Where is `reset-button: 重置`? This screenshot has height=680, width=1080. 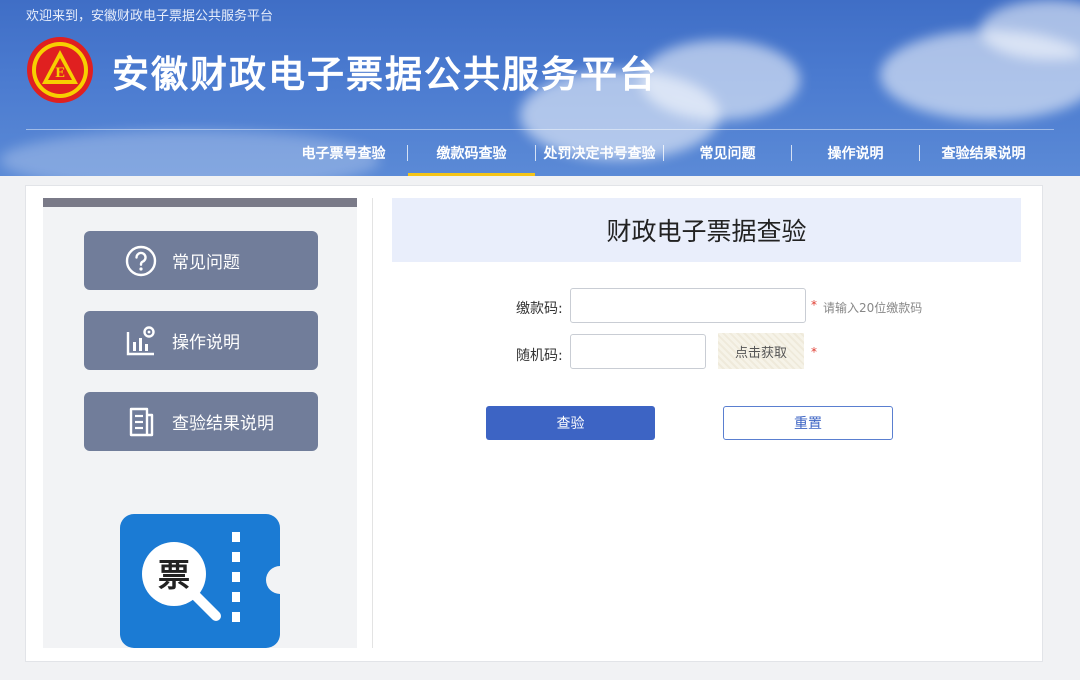
reset-button: 重置 is located at coordinates (808, 423).